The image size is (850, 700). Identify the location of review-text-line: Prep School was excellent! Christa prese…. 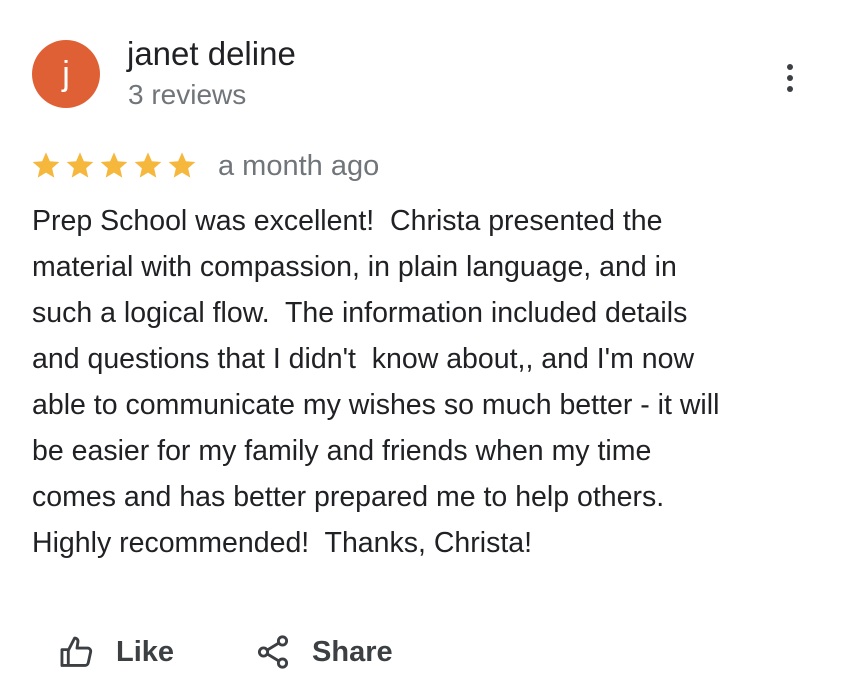
(347, 221).